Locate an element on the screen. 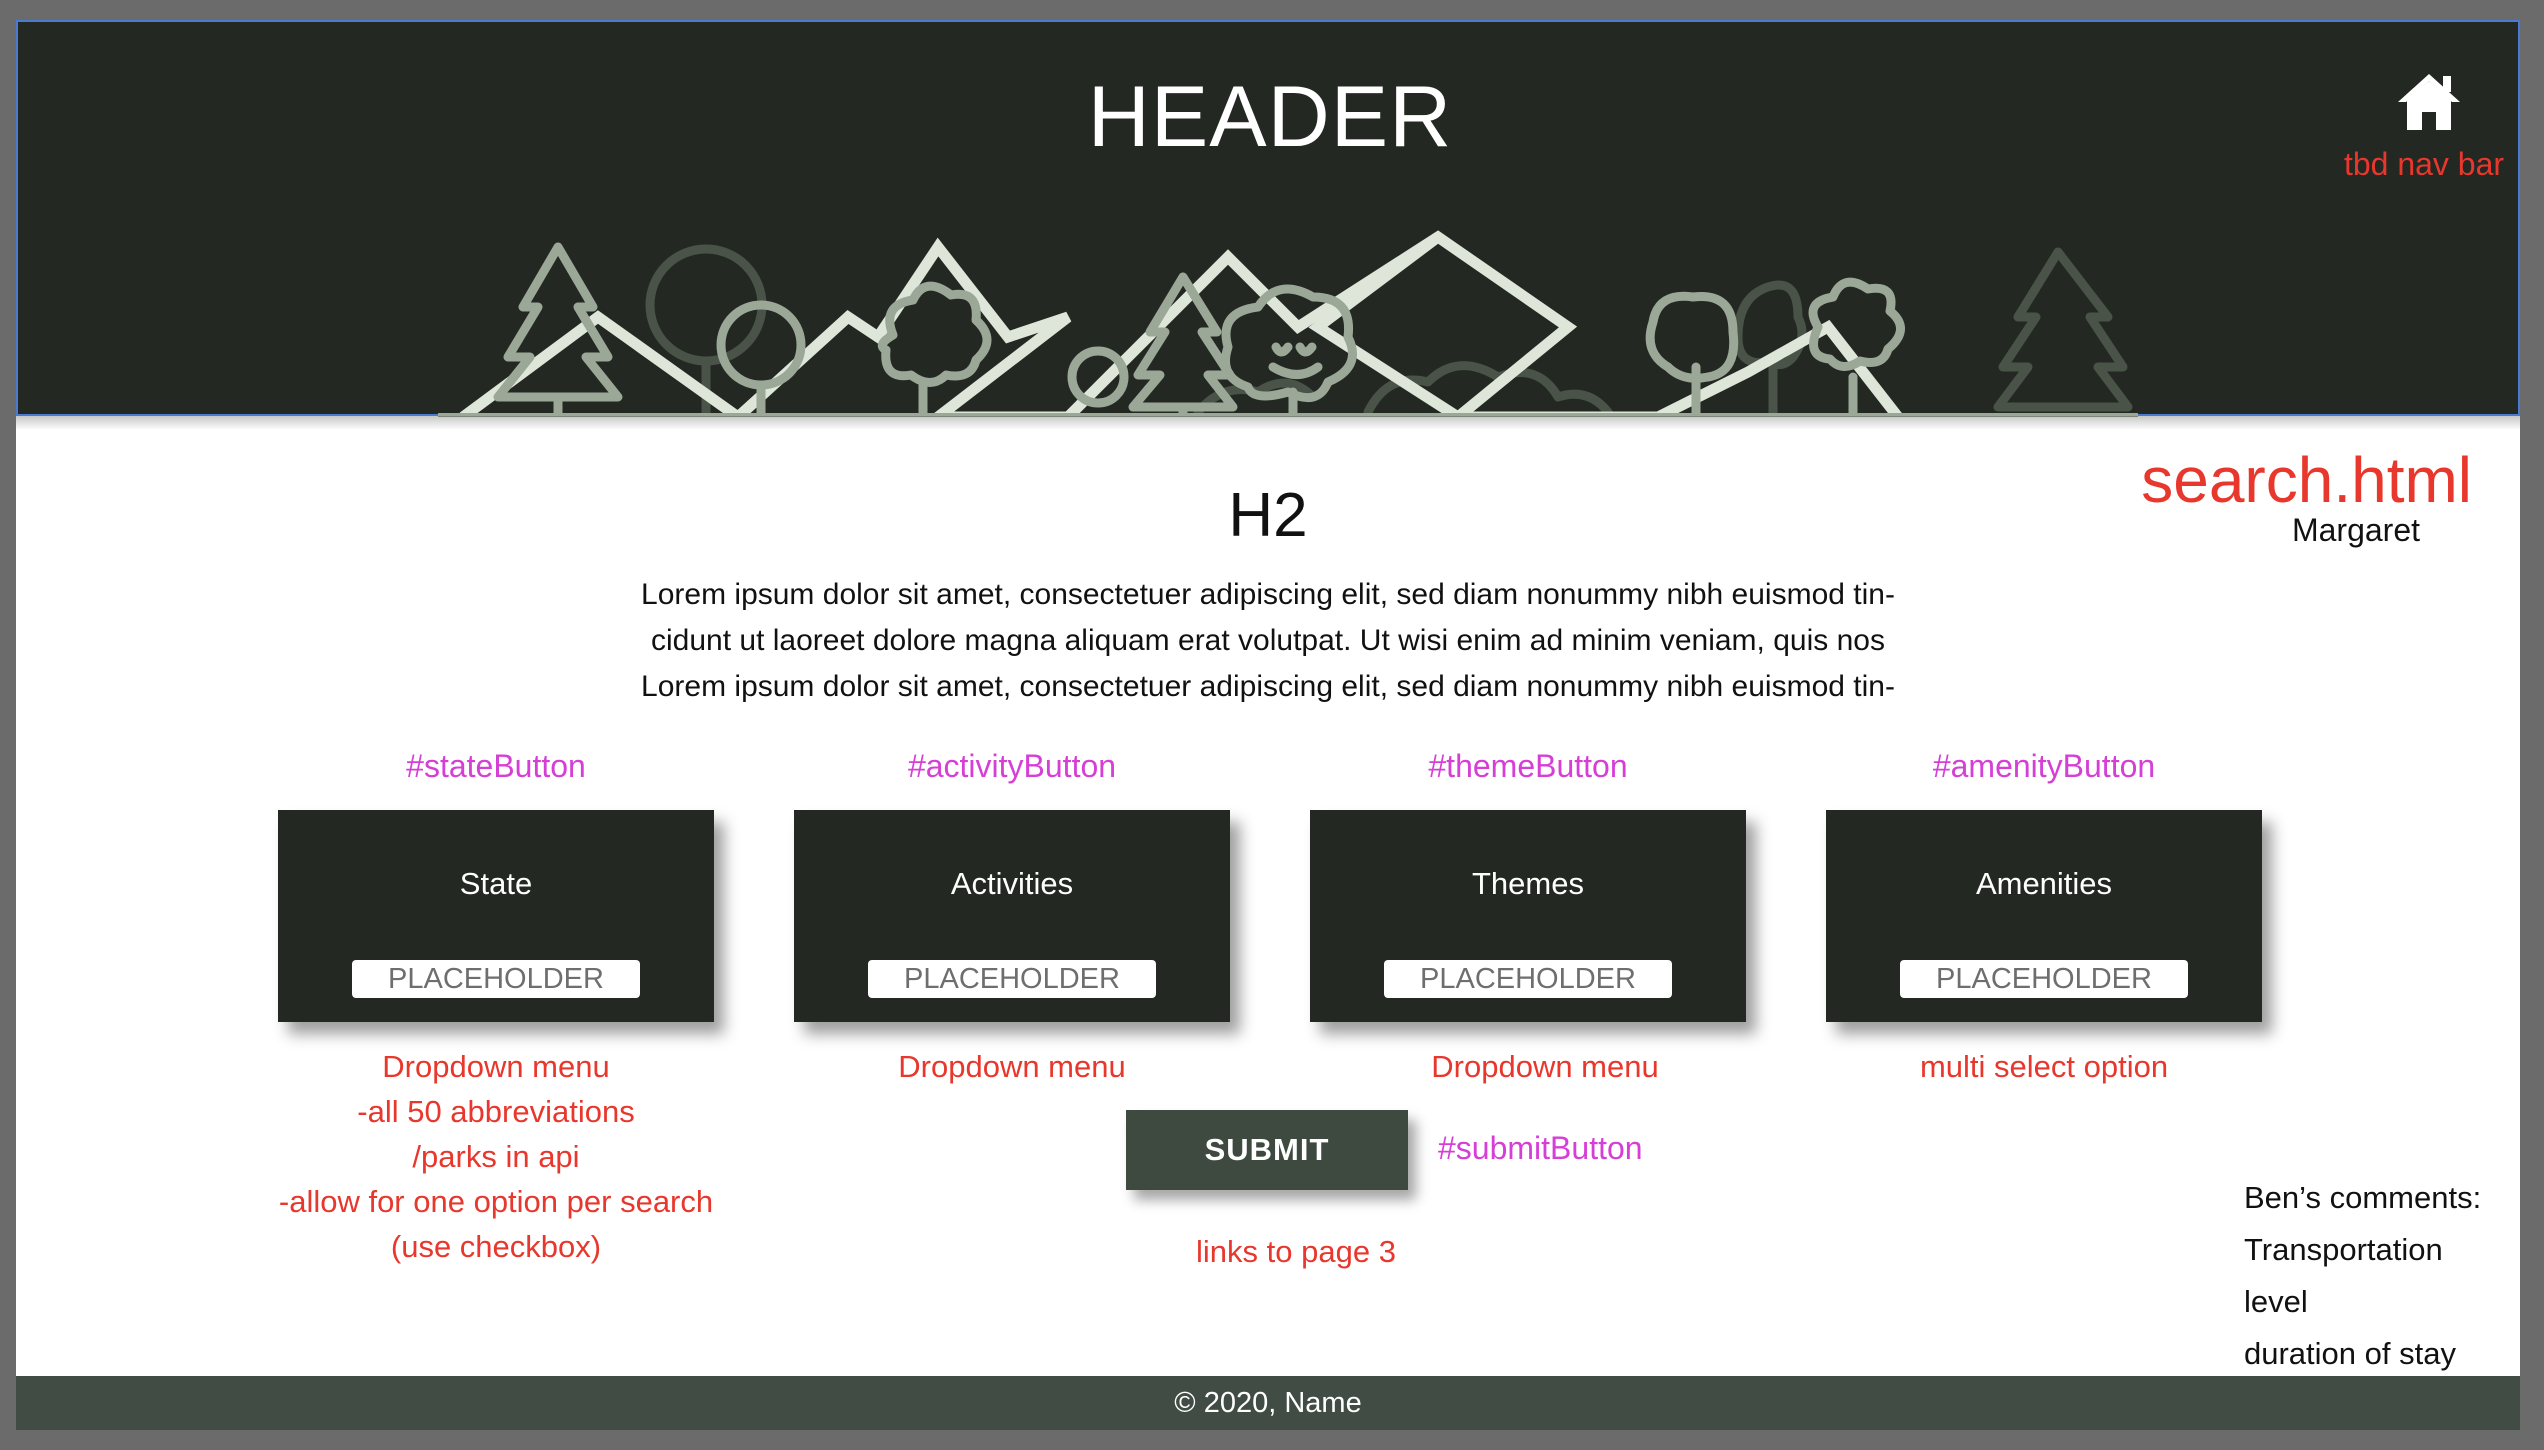  filter-notes: multi select option is located at coordinates (2044, 1066).